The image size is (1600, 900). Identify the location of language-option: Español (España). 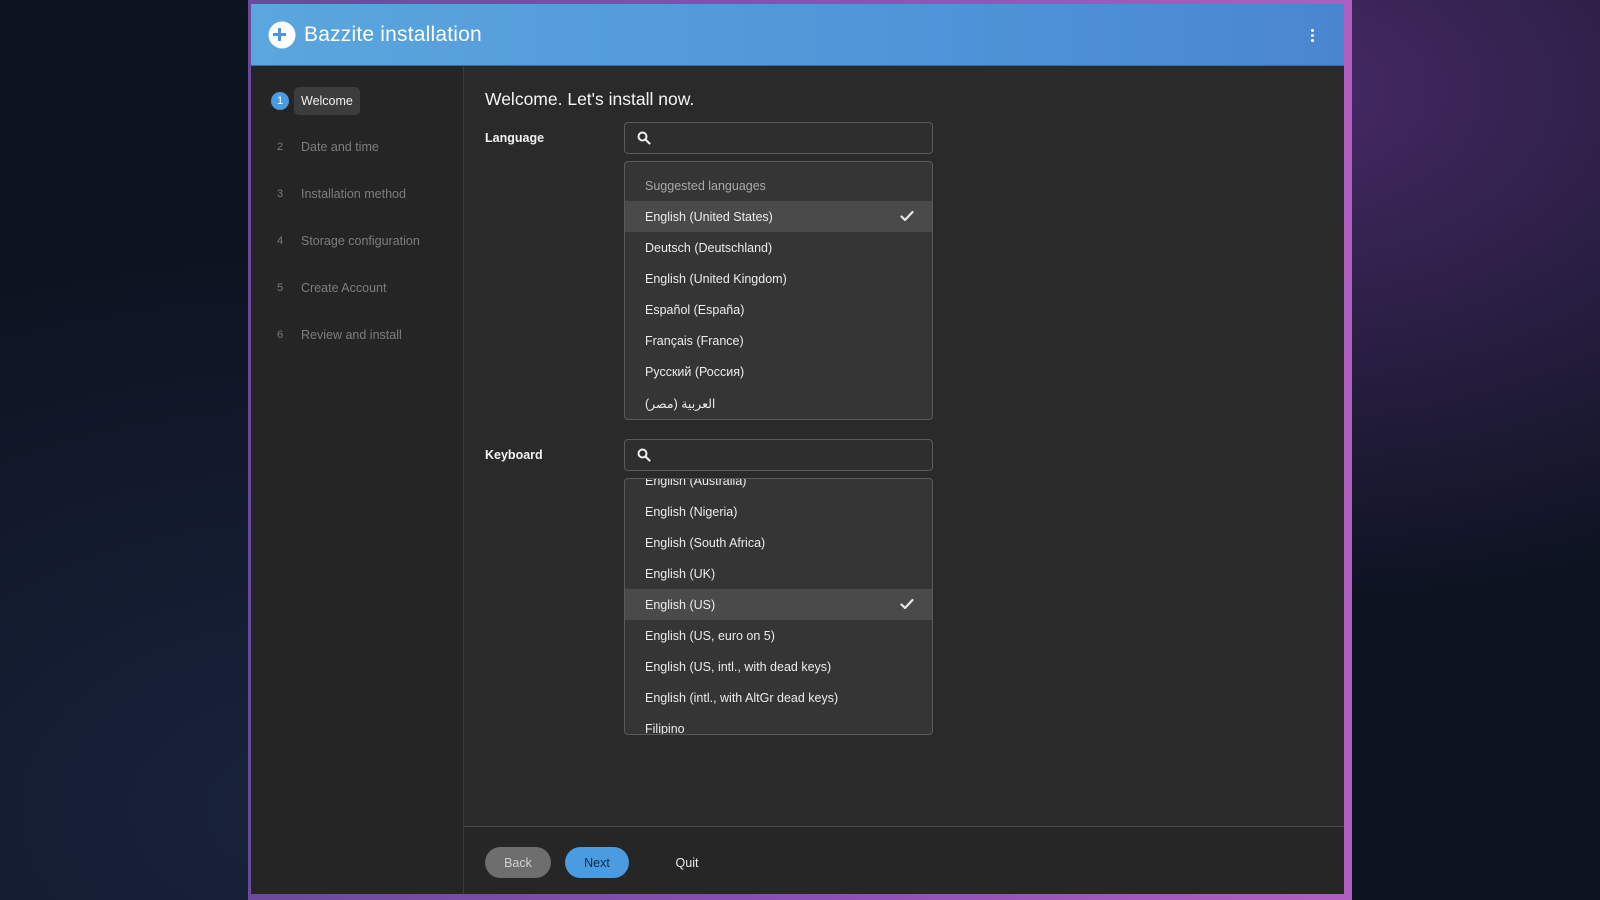
(778, 309).